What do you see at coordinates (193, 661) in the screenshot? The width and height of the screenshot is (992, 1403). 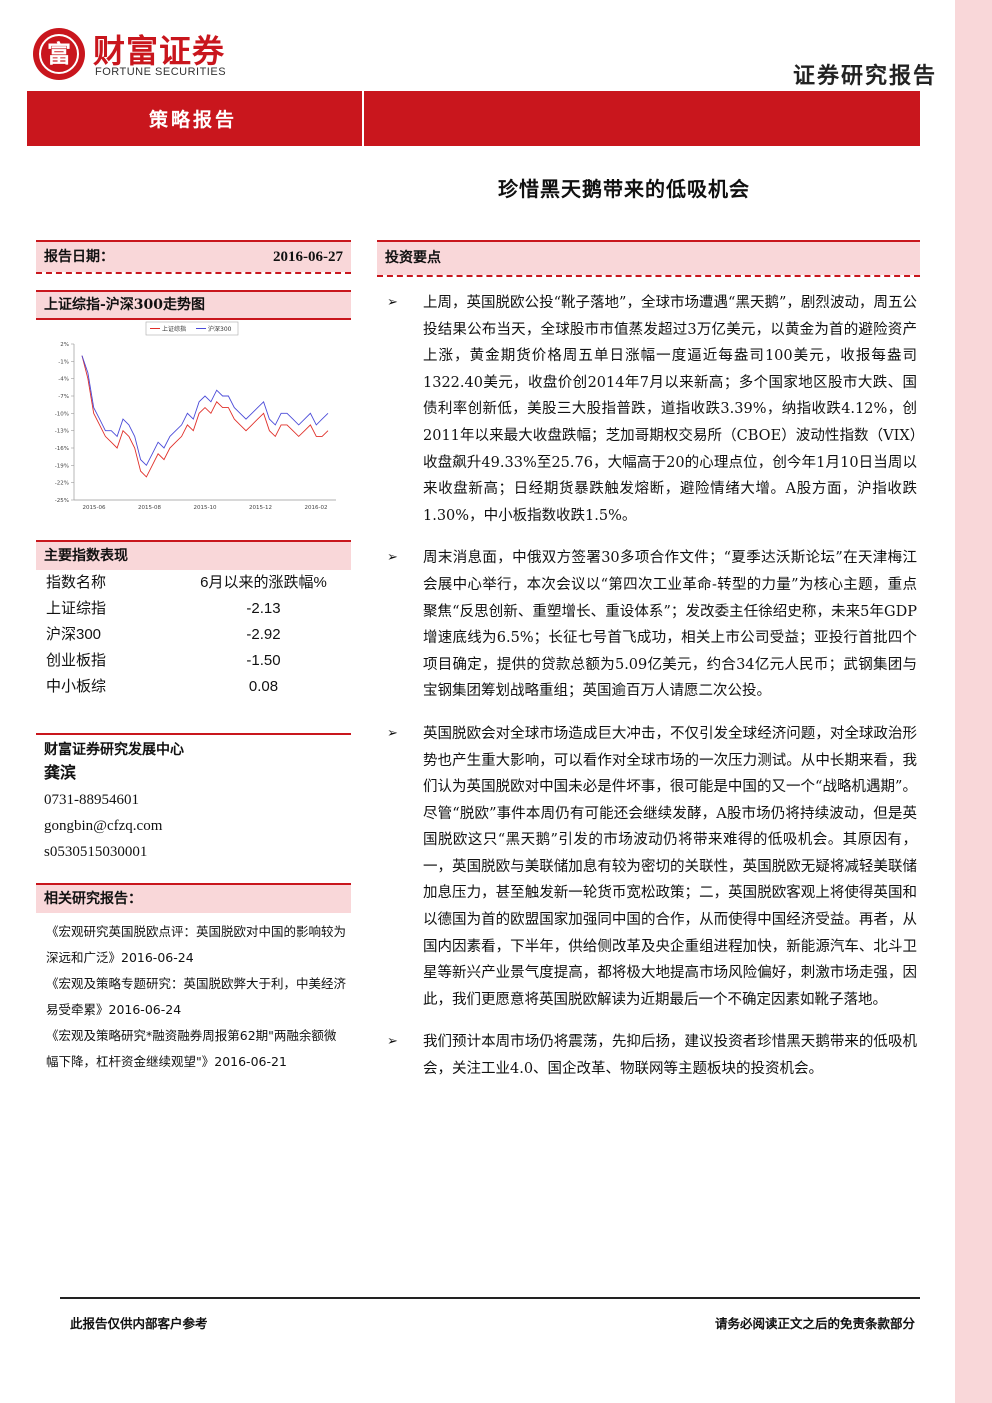 I see `table-row: 创业板指 -1.50` at bounding box center [193, 661].